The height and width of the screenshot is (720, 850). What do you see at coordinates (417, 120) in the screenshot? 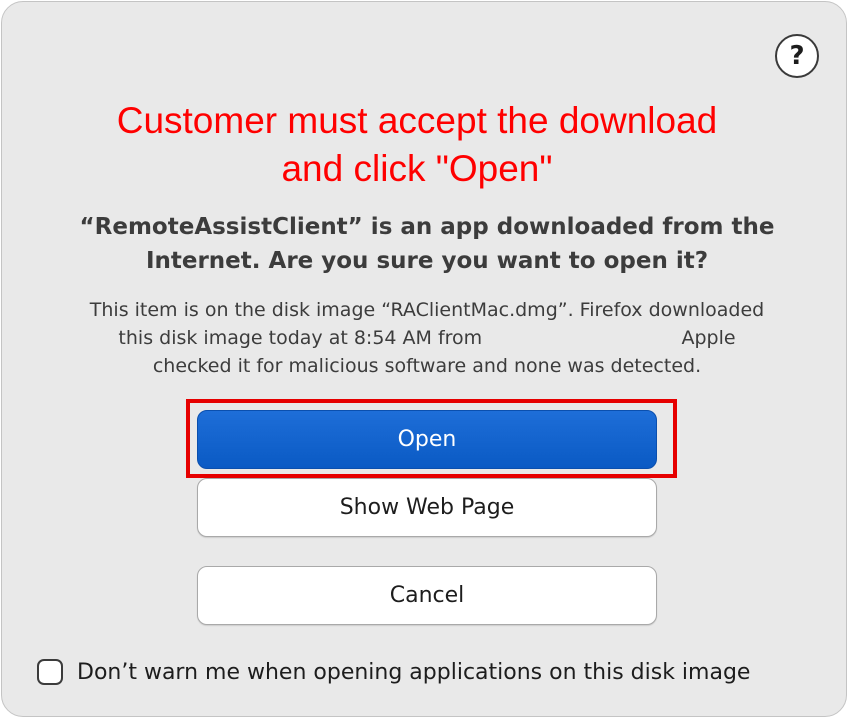
I see `annotation-line-1: Customer must accept the download` at bounding box center [417, 120].